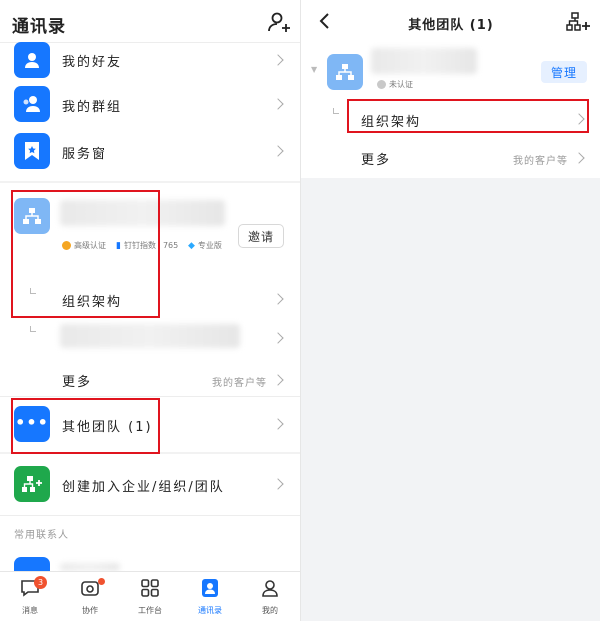 Image resolution: width=600 pixels, height=621 pixels. Describe the element at coordinates (210, 610) in the screenshot. I see `tab-label: 通讯录` at that location.